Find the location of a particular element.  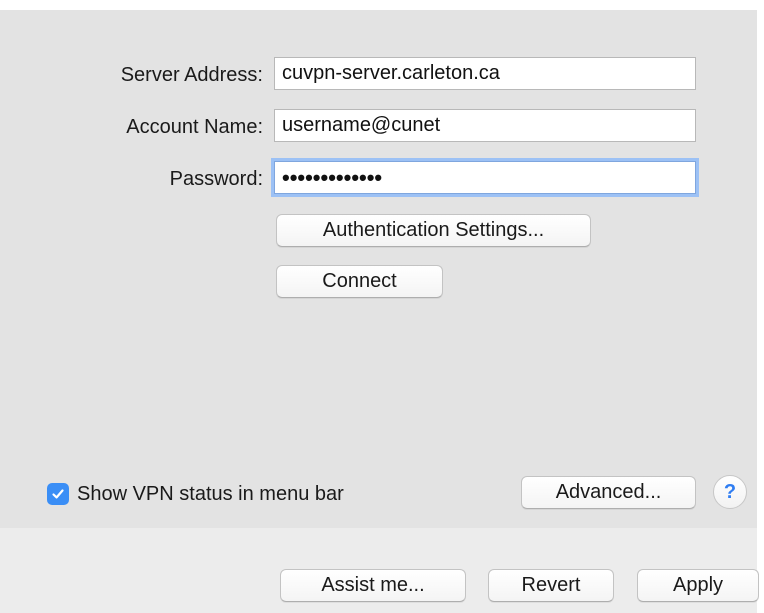

password-label: Password: is located at coordinates (216, 179).